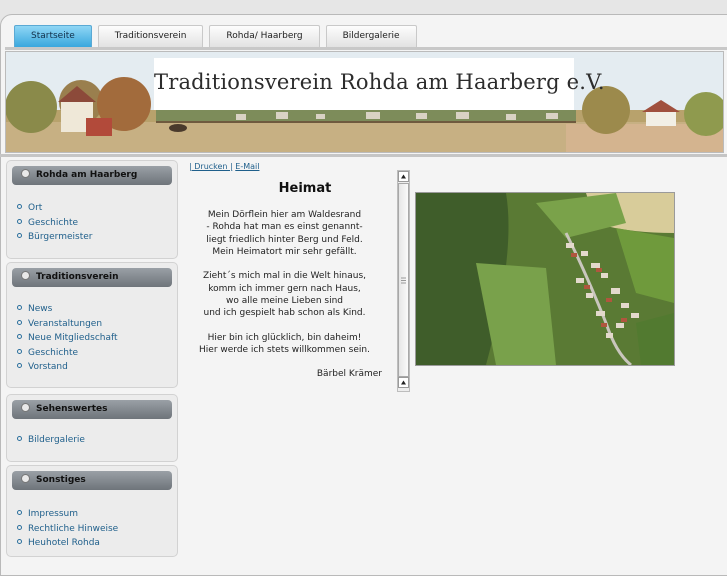  Describe the element at coordinates (211, 166) in the screenshot. I see `print-link: | Drucken |` at that location.